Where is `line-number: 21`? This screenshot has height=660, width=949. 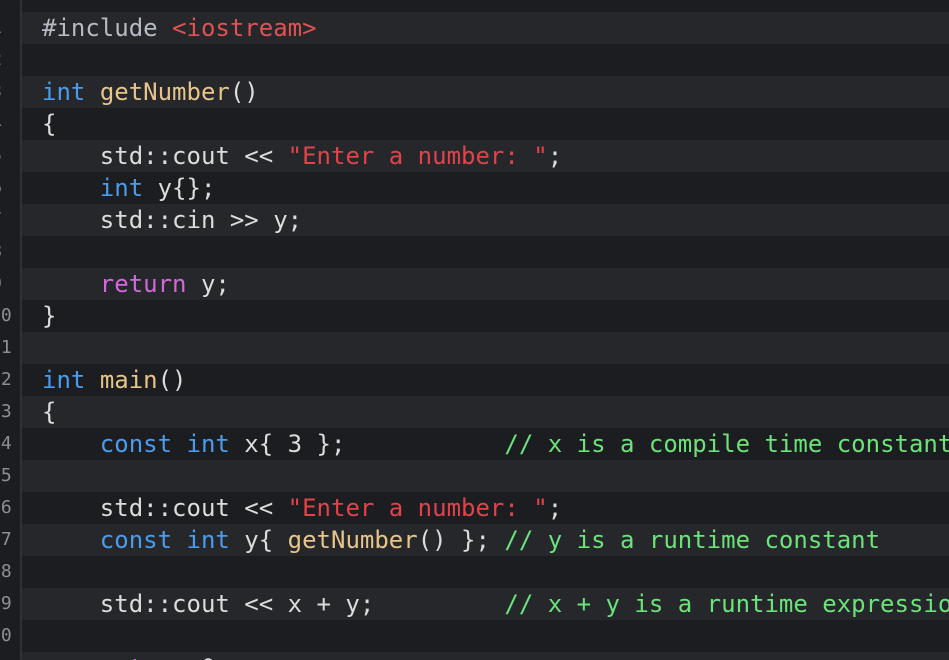
line-number: 21 is located at coordinates (6, 656).